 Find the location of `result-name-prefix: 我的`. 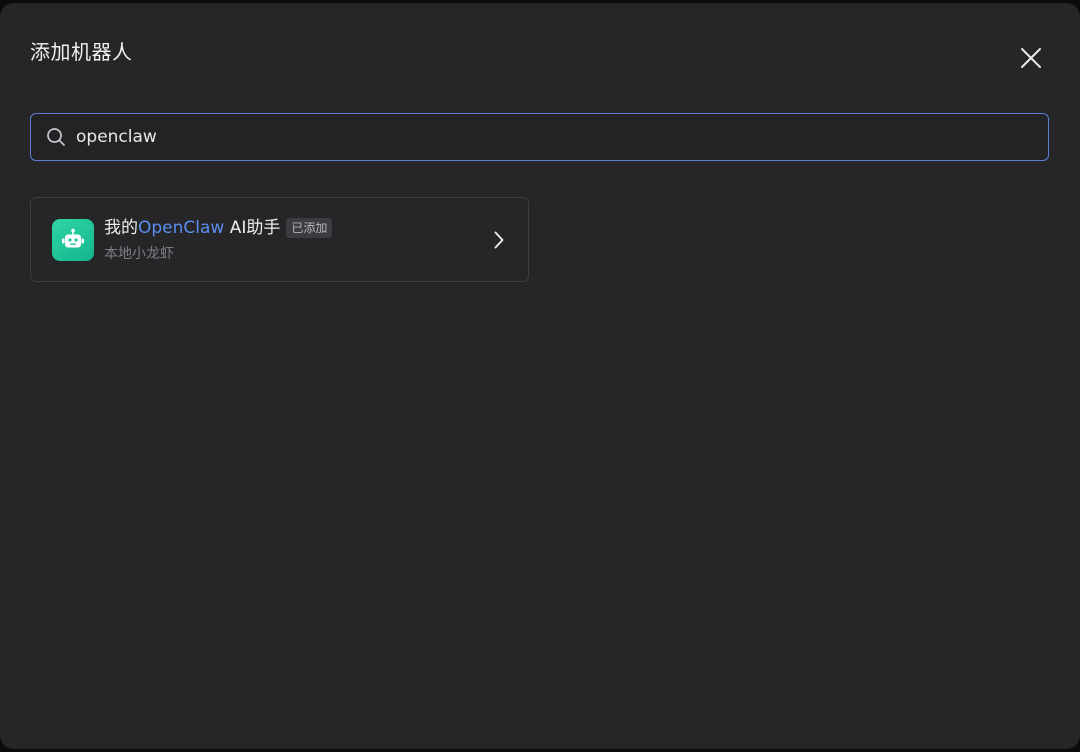

result-name-prefix: 我的 is located at coordinates (121, 228).